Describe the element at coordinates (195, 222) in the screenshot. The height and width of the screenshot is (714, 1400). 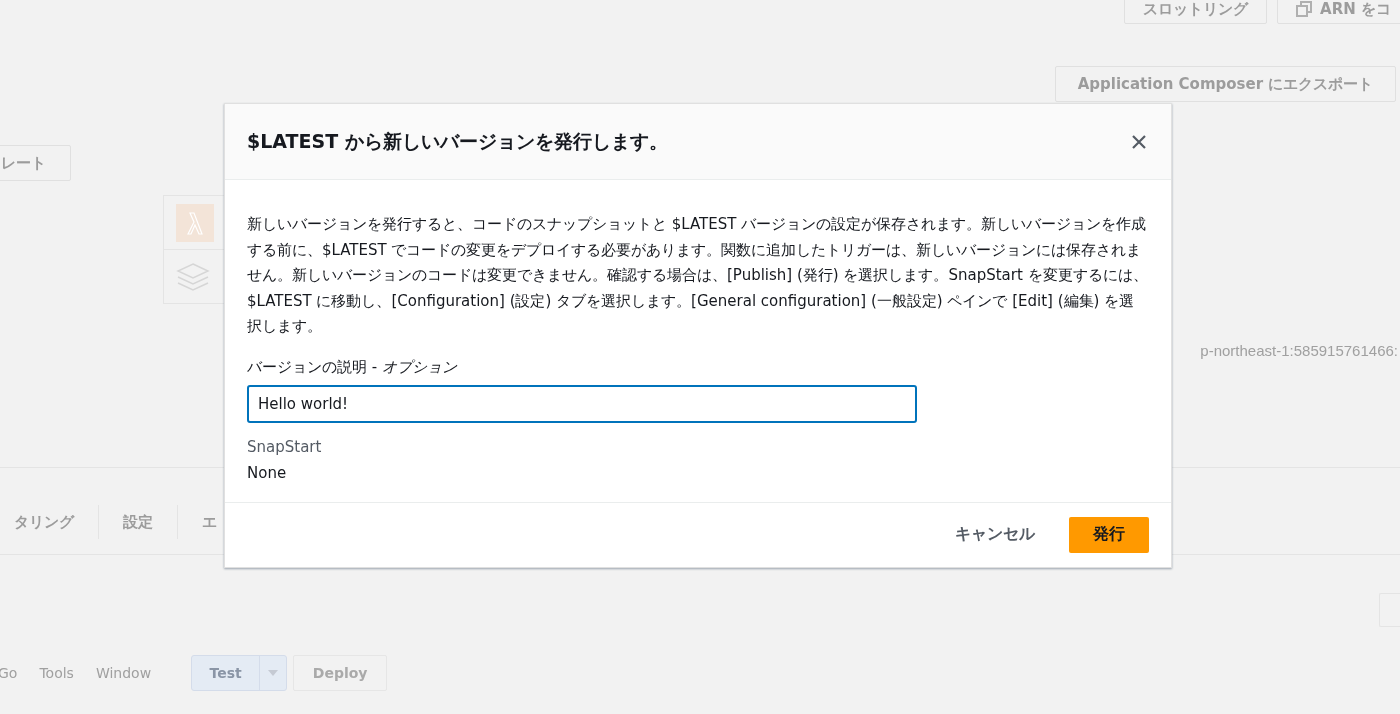
I see `lambda-icon` at that location.